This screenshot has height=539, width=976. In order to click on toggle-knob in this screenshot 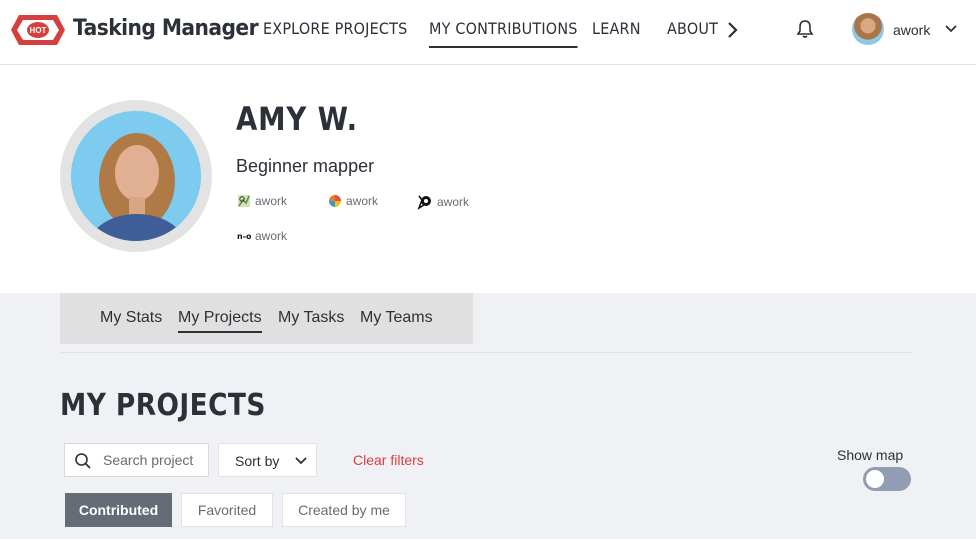, I will do `click(875, 479)`.